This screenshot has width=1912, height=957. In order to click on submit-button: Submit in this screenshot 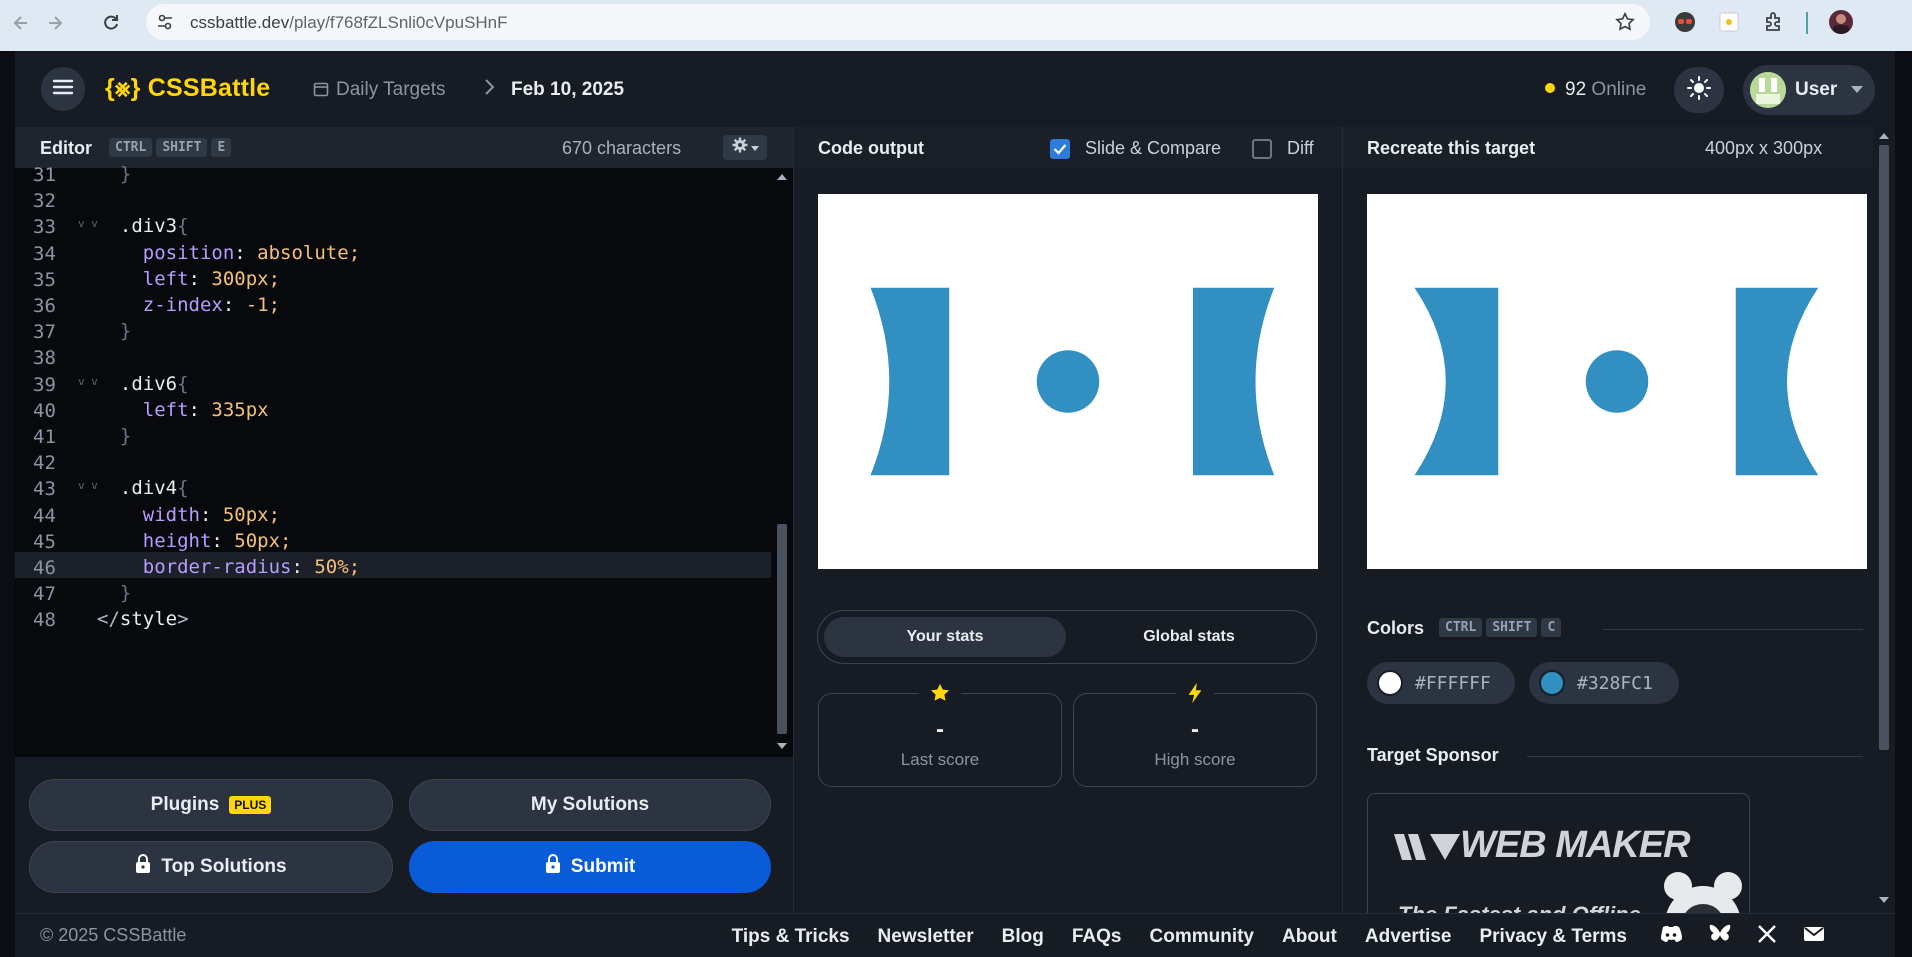, I will do `click(590, 867)`.